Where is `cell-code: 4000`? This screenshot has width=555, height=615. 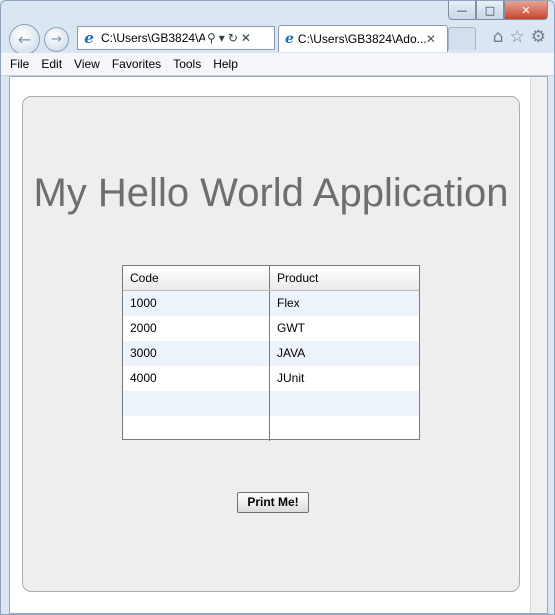
cell-code: 4000 is located at coordinates (196, 378).